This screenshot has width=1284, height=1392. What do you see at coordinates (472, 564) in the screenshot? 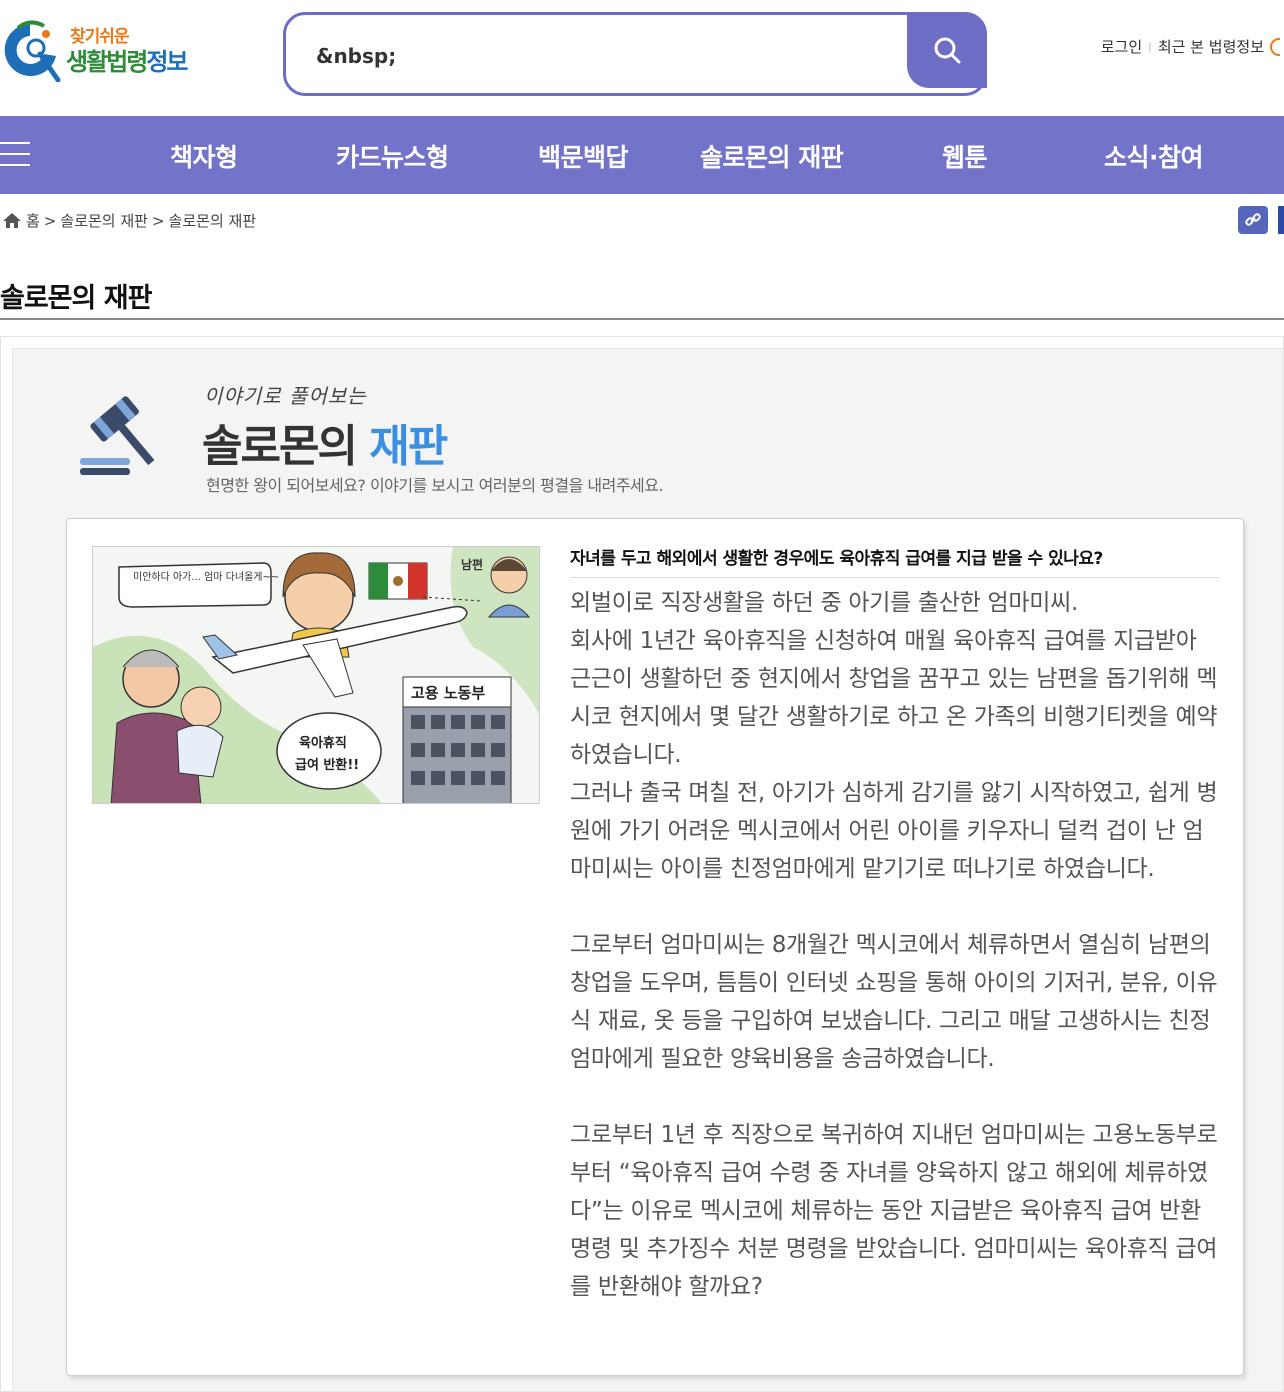
I see `cartoon-husband-label: 남편` at bounding box center [472, 564].